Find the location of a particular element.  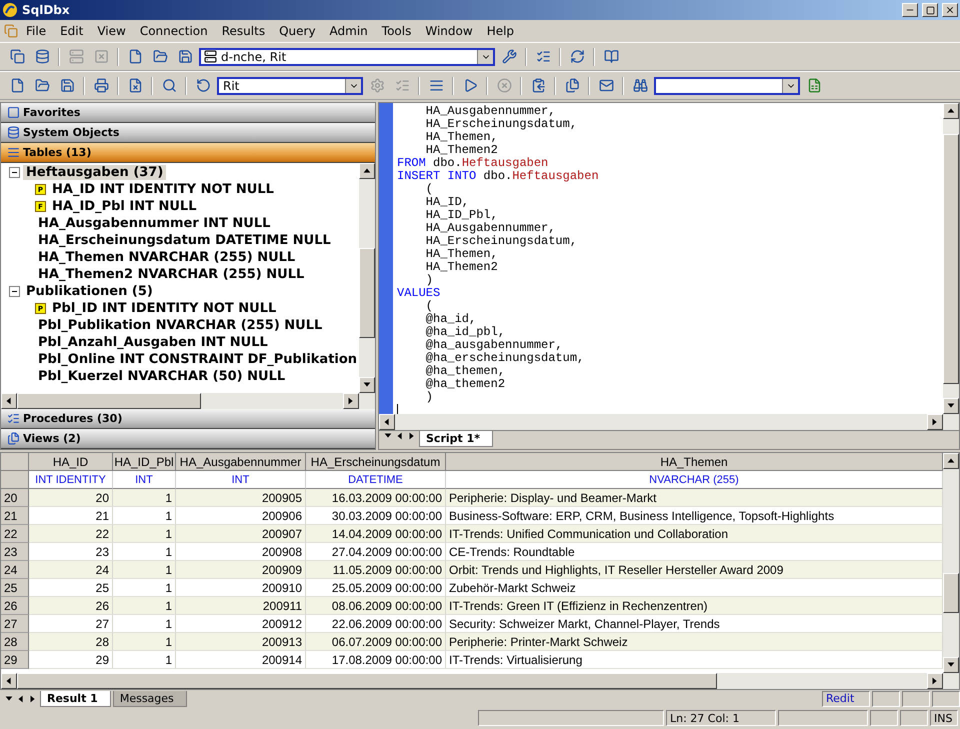

table-cell: 27.04.2009 00:00:00 is located at coordinates (376, 552).